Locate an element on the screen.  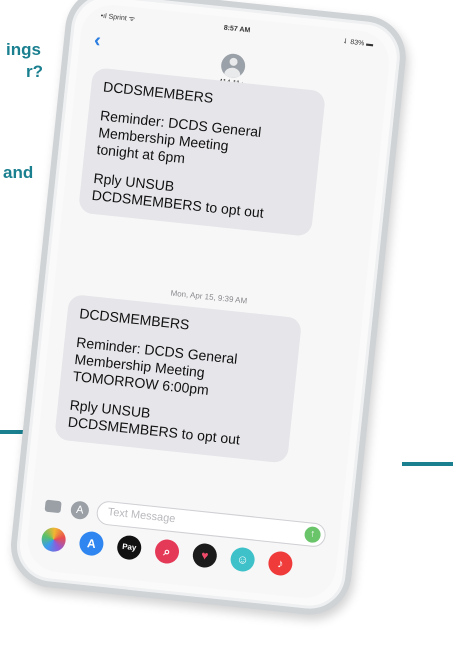
background-text-1: ings is located at coordinates (23, 49).